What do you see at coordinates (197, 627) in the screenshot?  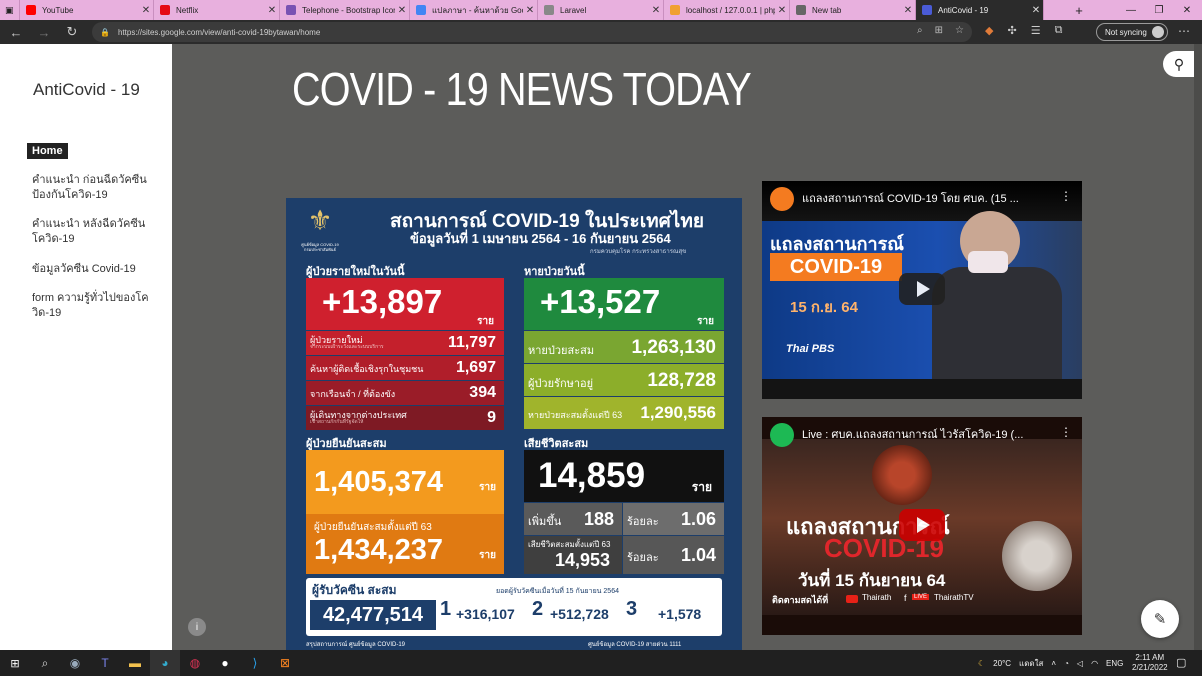 I see `info-icon: i` at bounding box center [197, 627].